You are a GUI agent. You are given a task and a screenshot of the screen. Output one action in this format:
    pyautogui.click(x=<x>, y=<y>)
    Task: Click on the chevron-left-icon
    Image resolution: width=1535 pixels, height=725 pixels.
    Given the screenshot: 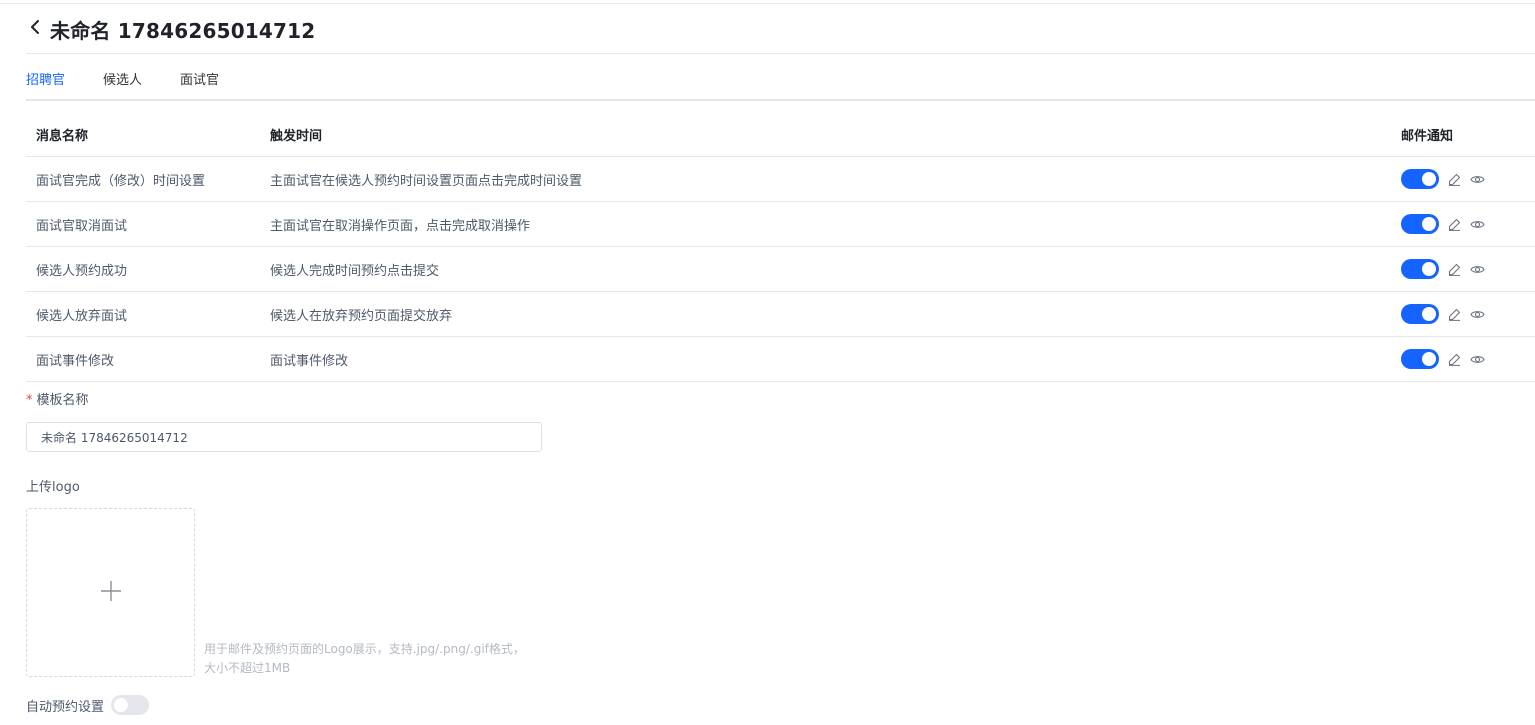 What is the action you would take?
    pyautogui.click(x=35, y=29)
    